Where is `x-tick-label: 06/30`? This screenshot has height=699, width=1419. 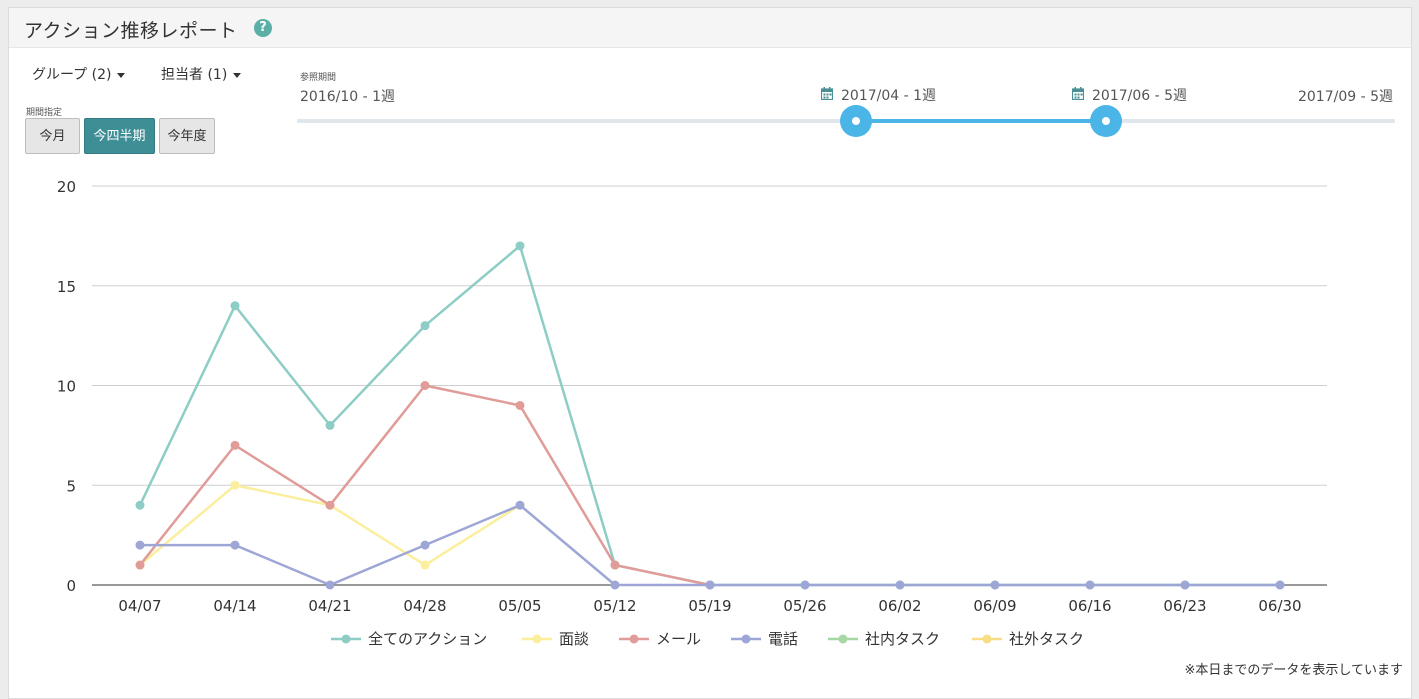
x-tick-label: 06/30 is located at coordinates (1279, 606).